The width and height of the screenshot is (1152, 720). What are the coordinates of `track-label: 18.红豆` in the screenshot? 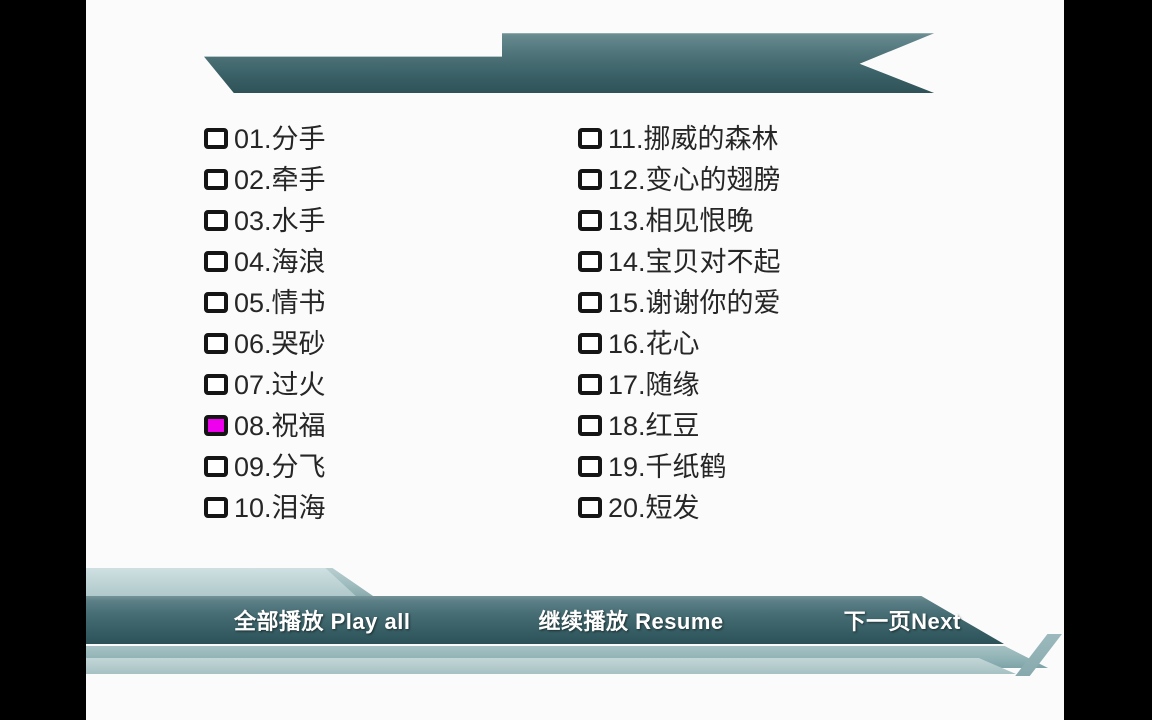 It's located at (654, 425).